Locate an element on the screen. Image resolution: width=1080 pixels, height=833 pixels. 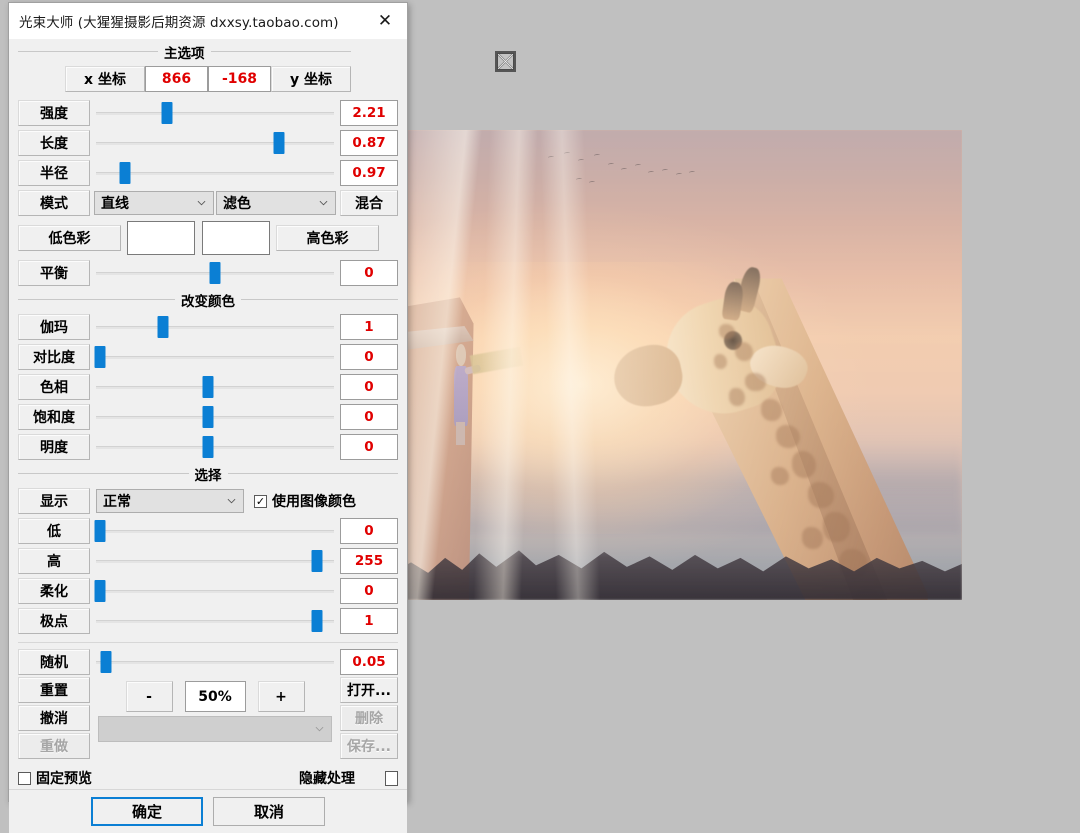
x-coordinate-label: x 坐标 is located at coordinates (105, 79).